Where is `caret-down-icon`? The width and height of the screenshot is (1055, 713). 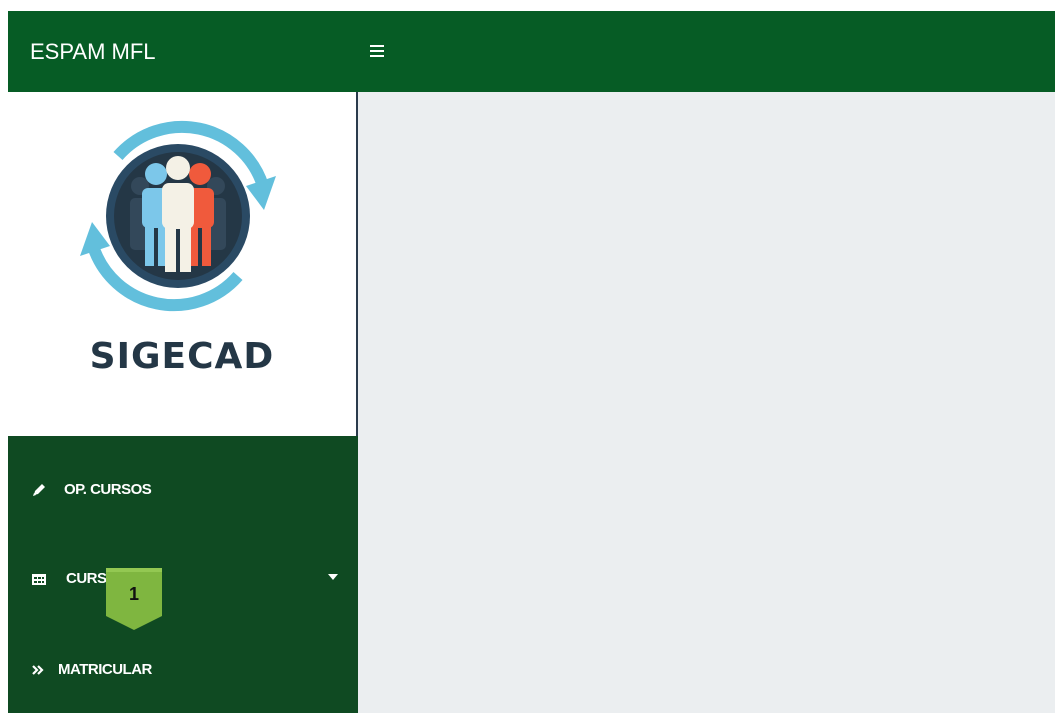 caret-down-icon is located at coordinates (333, 577).